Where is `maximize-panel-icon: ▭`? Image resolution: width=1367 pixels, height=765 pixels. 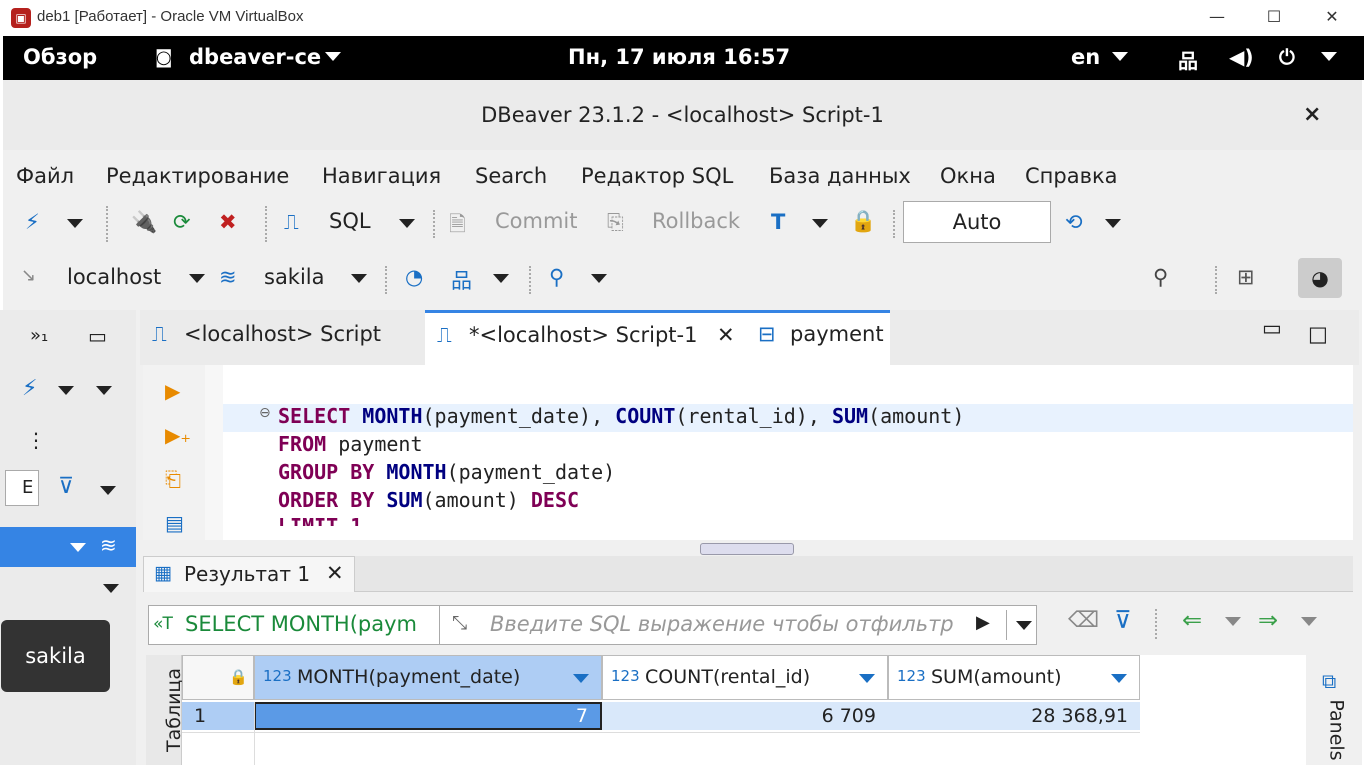
maximize-panel-icon: ▭ is located at coordinates (97, 336).